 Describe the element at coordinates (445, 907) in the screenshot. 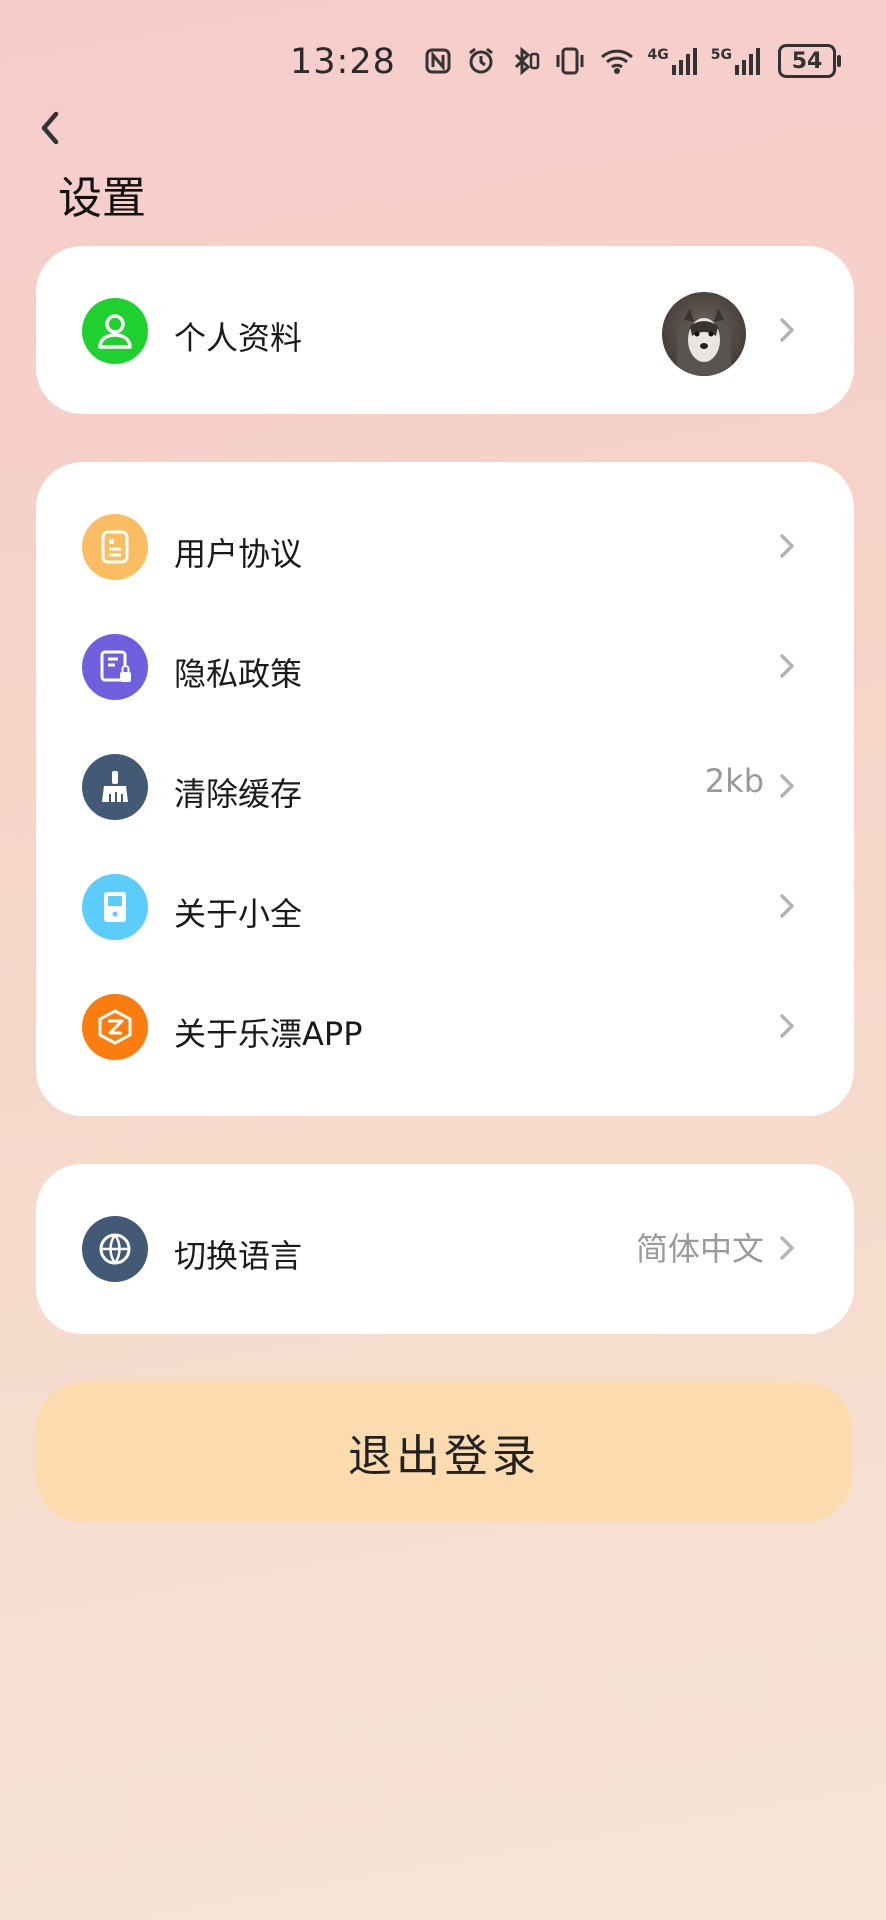

I see `menu-item-about-xiaoquan: 关于小全` at that location.